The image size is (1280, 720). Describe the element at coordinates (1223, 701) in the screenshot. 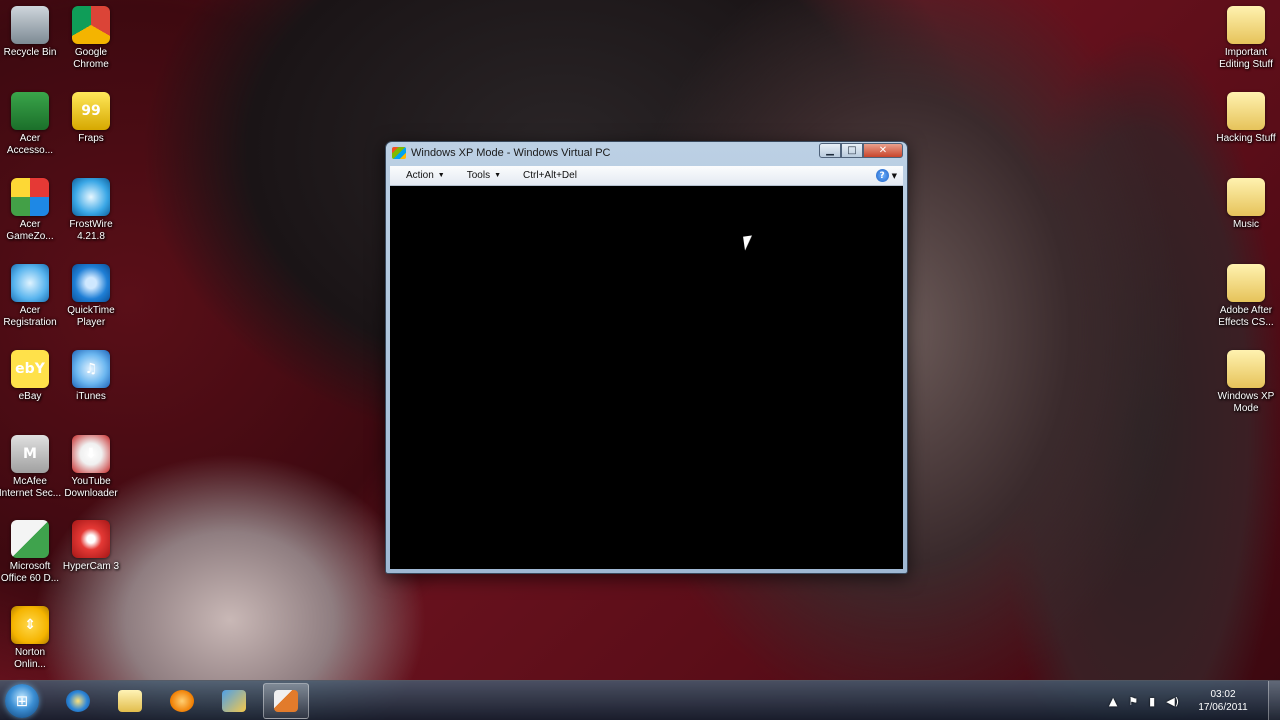

I see `clock: 03:02 17/06/2011` at that location.